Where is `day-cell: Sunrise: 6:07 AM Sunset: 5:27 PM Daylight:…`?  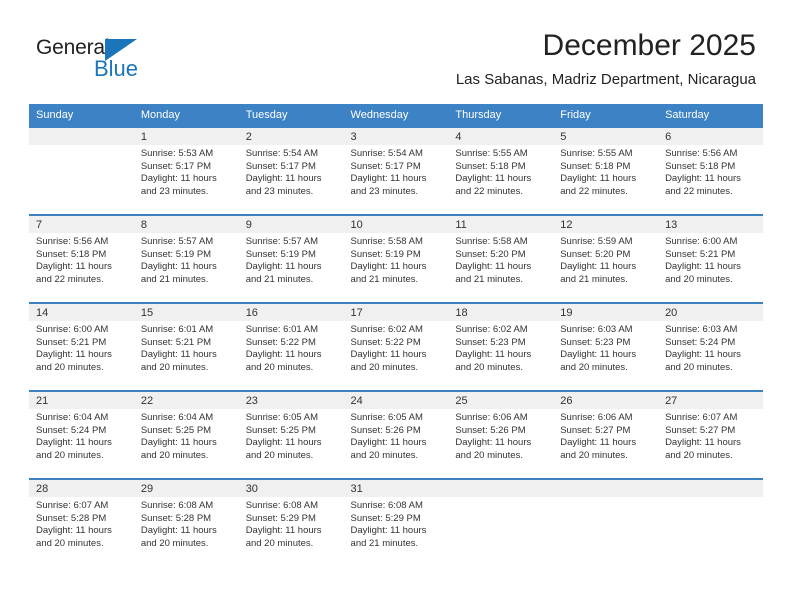
day-cell: Sunrise: 6:07 AM Sunset: 5:27 PM Daylight:… is located at coordinates (710, 444).